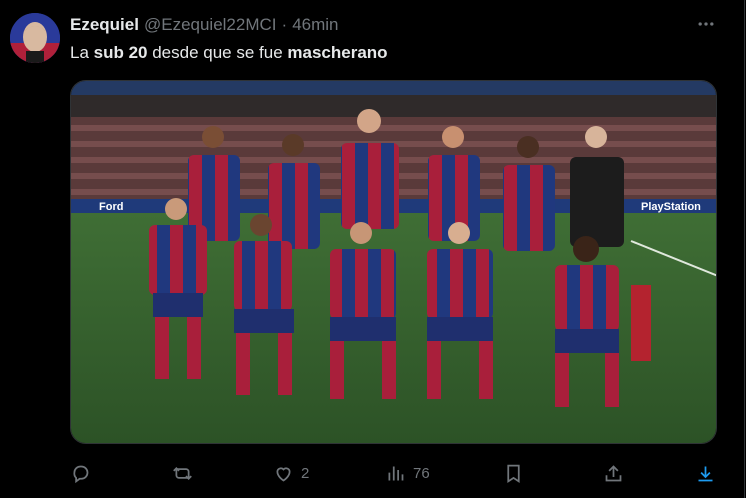  Describe the element at coordinates (120, 52) in the screenshot. I see `tweet-text-bold: sub 20` at that location.